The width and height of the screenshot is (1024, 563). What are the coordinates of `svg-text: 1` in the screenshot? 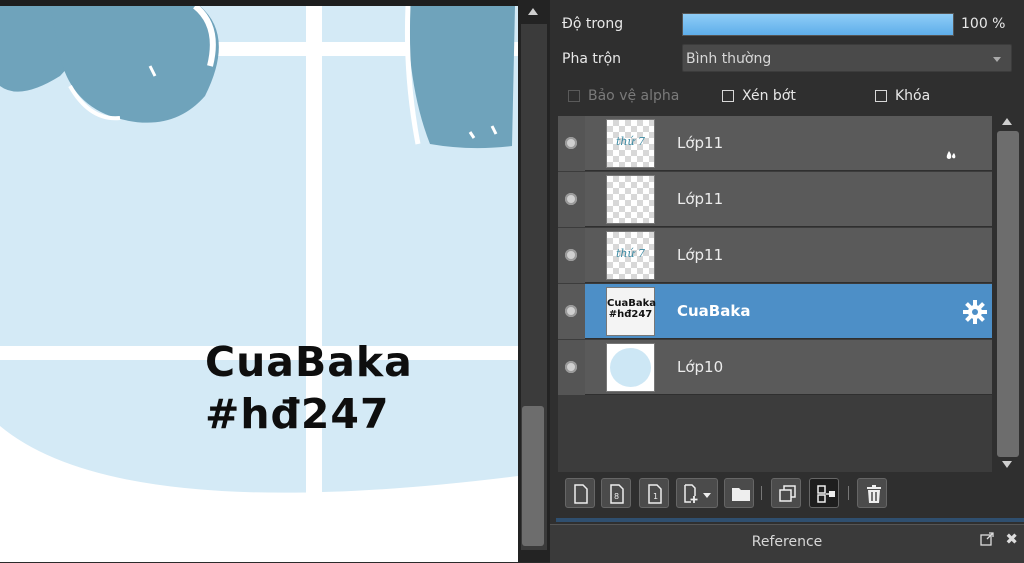 It's located at (655, 496).